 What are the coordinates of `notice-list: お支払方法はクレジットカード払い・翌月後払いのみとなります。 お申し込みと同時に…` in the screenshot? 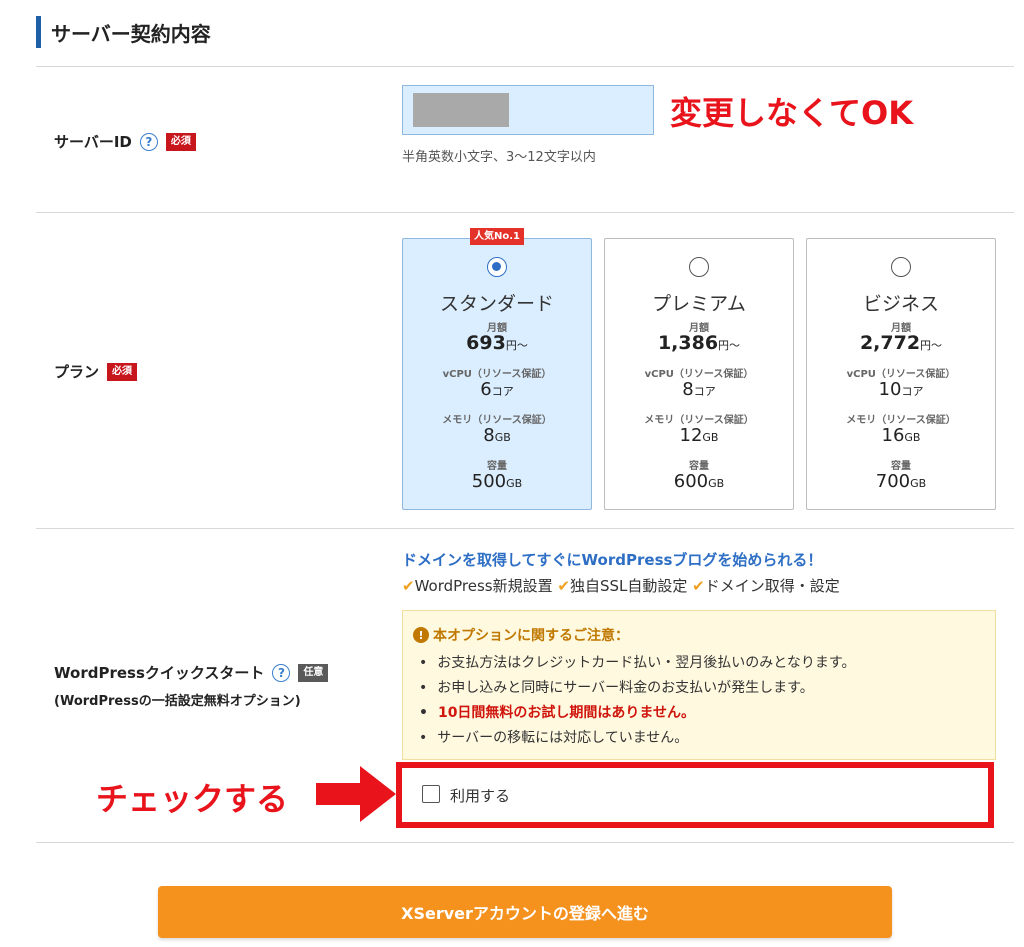 It's located at (637, 701).